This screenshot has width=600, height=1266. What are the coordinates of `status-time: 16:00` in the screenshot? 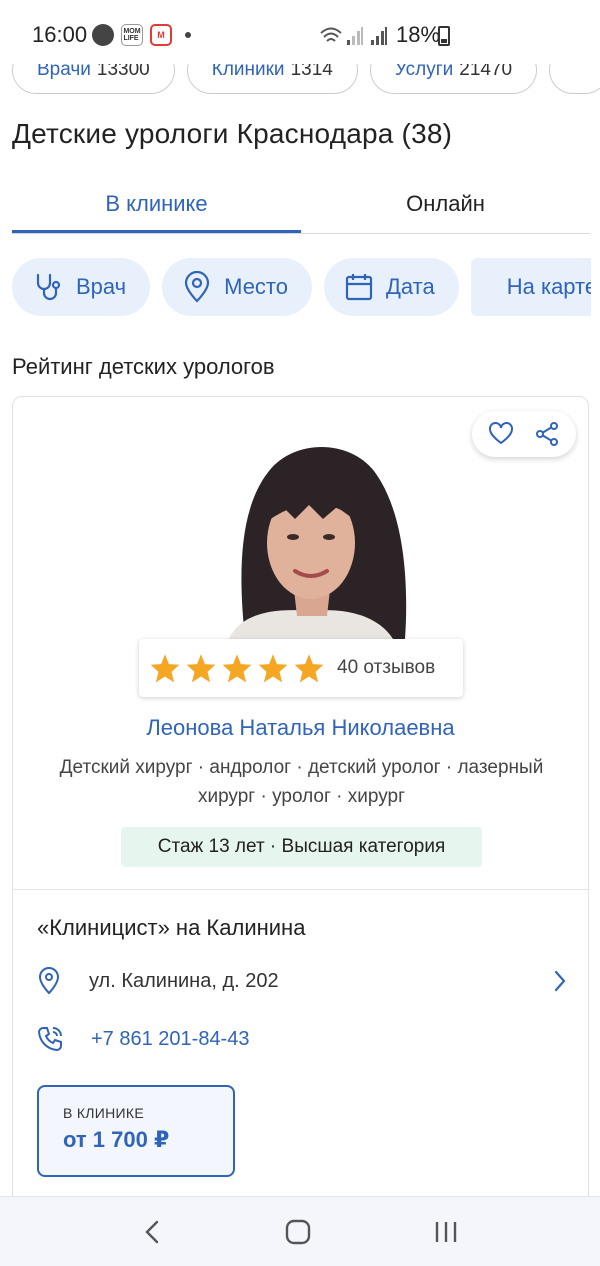 It's located at (60, 34).